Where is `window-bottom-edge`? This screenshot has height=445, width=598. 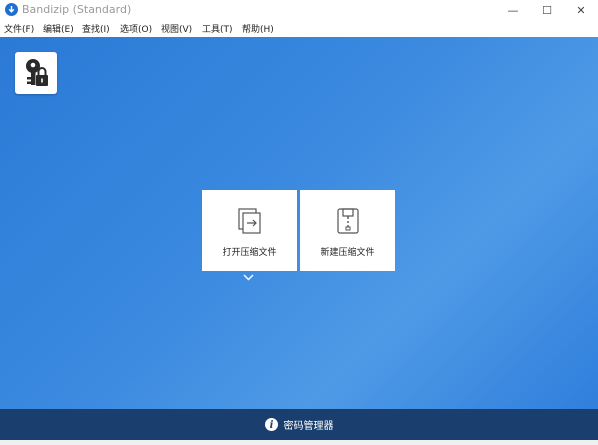 window-bottom-edge is located at coordinates (299, 442).